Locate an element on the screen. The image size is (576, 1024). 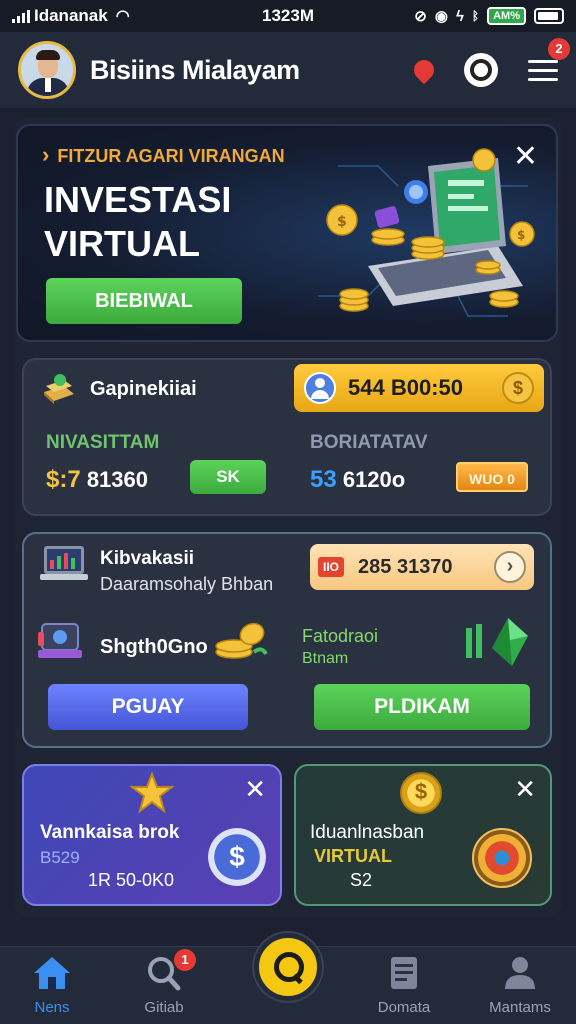
chevron-right-icon: › is located at coordinates (510, 567).